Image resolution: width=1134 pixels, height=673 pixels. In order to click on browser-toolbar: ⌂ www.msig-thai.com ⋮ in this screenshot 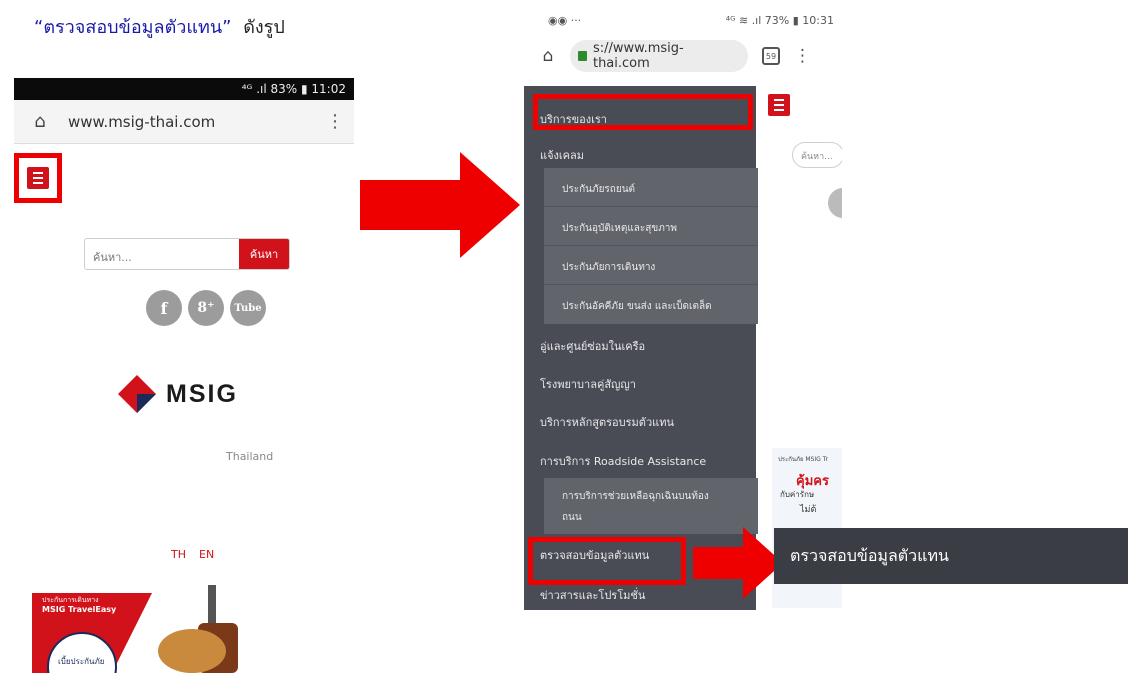, I will do `click(184, 122)`.